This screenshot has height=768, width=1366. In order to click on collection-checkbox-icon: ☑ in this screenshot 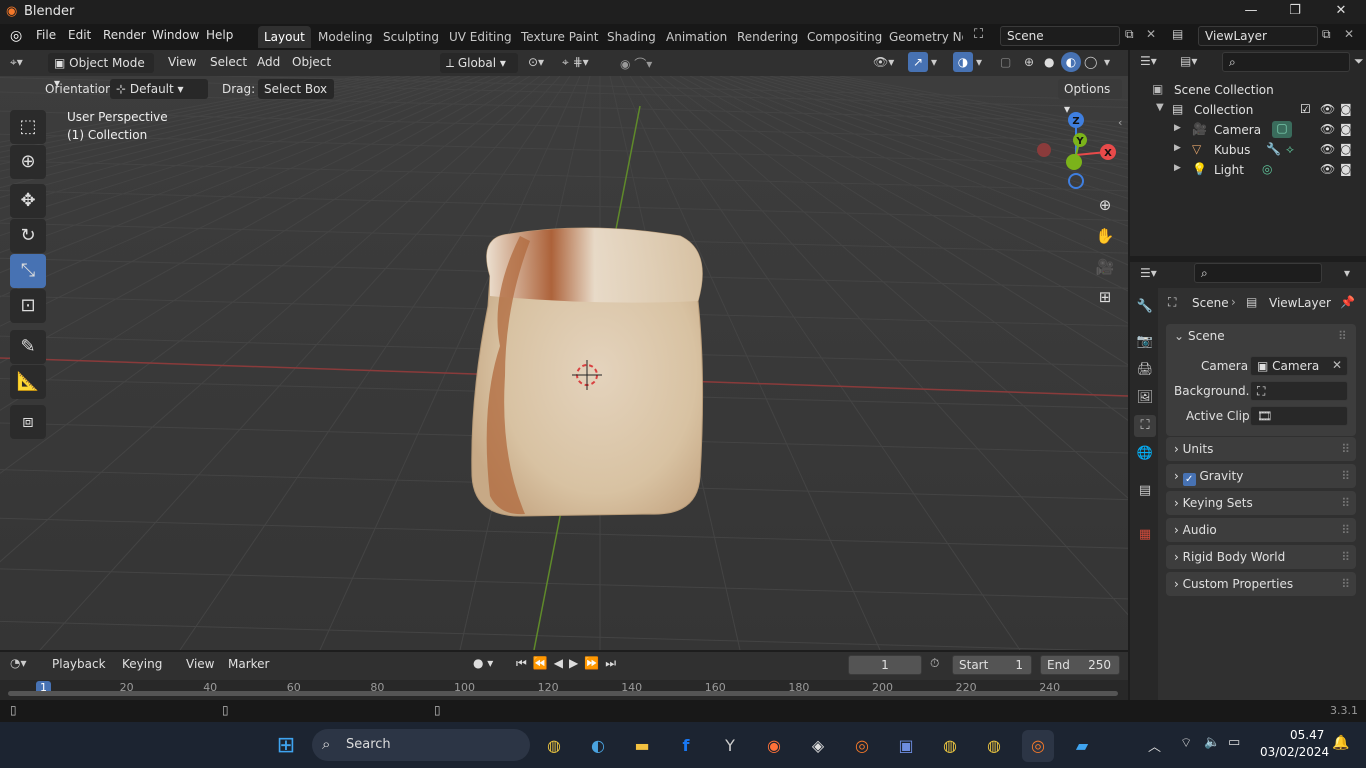, I will do `click(1305, 109)`.